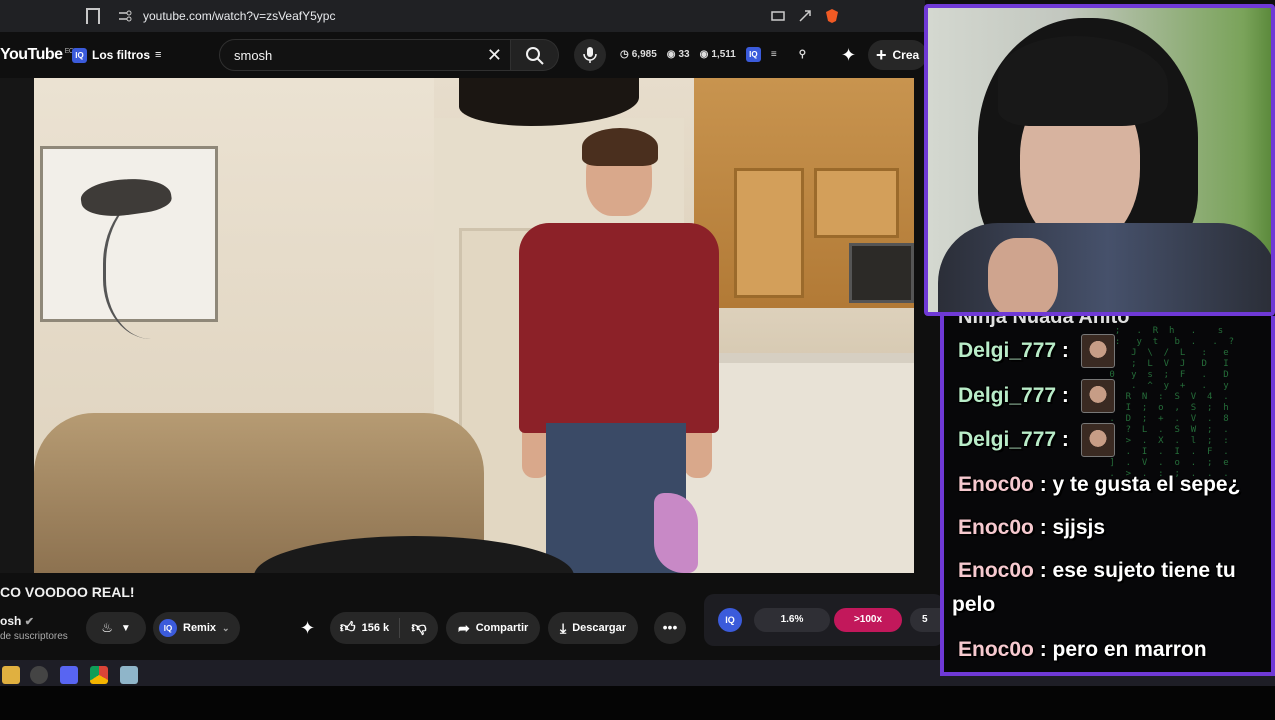  What do you see at coordinates (753, 54) in the screenshot?
I see `iq-extension-icon: IQ` at bounding box center [753, 54].